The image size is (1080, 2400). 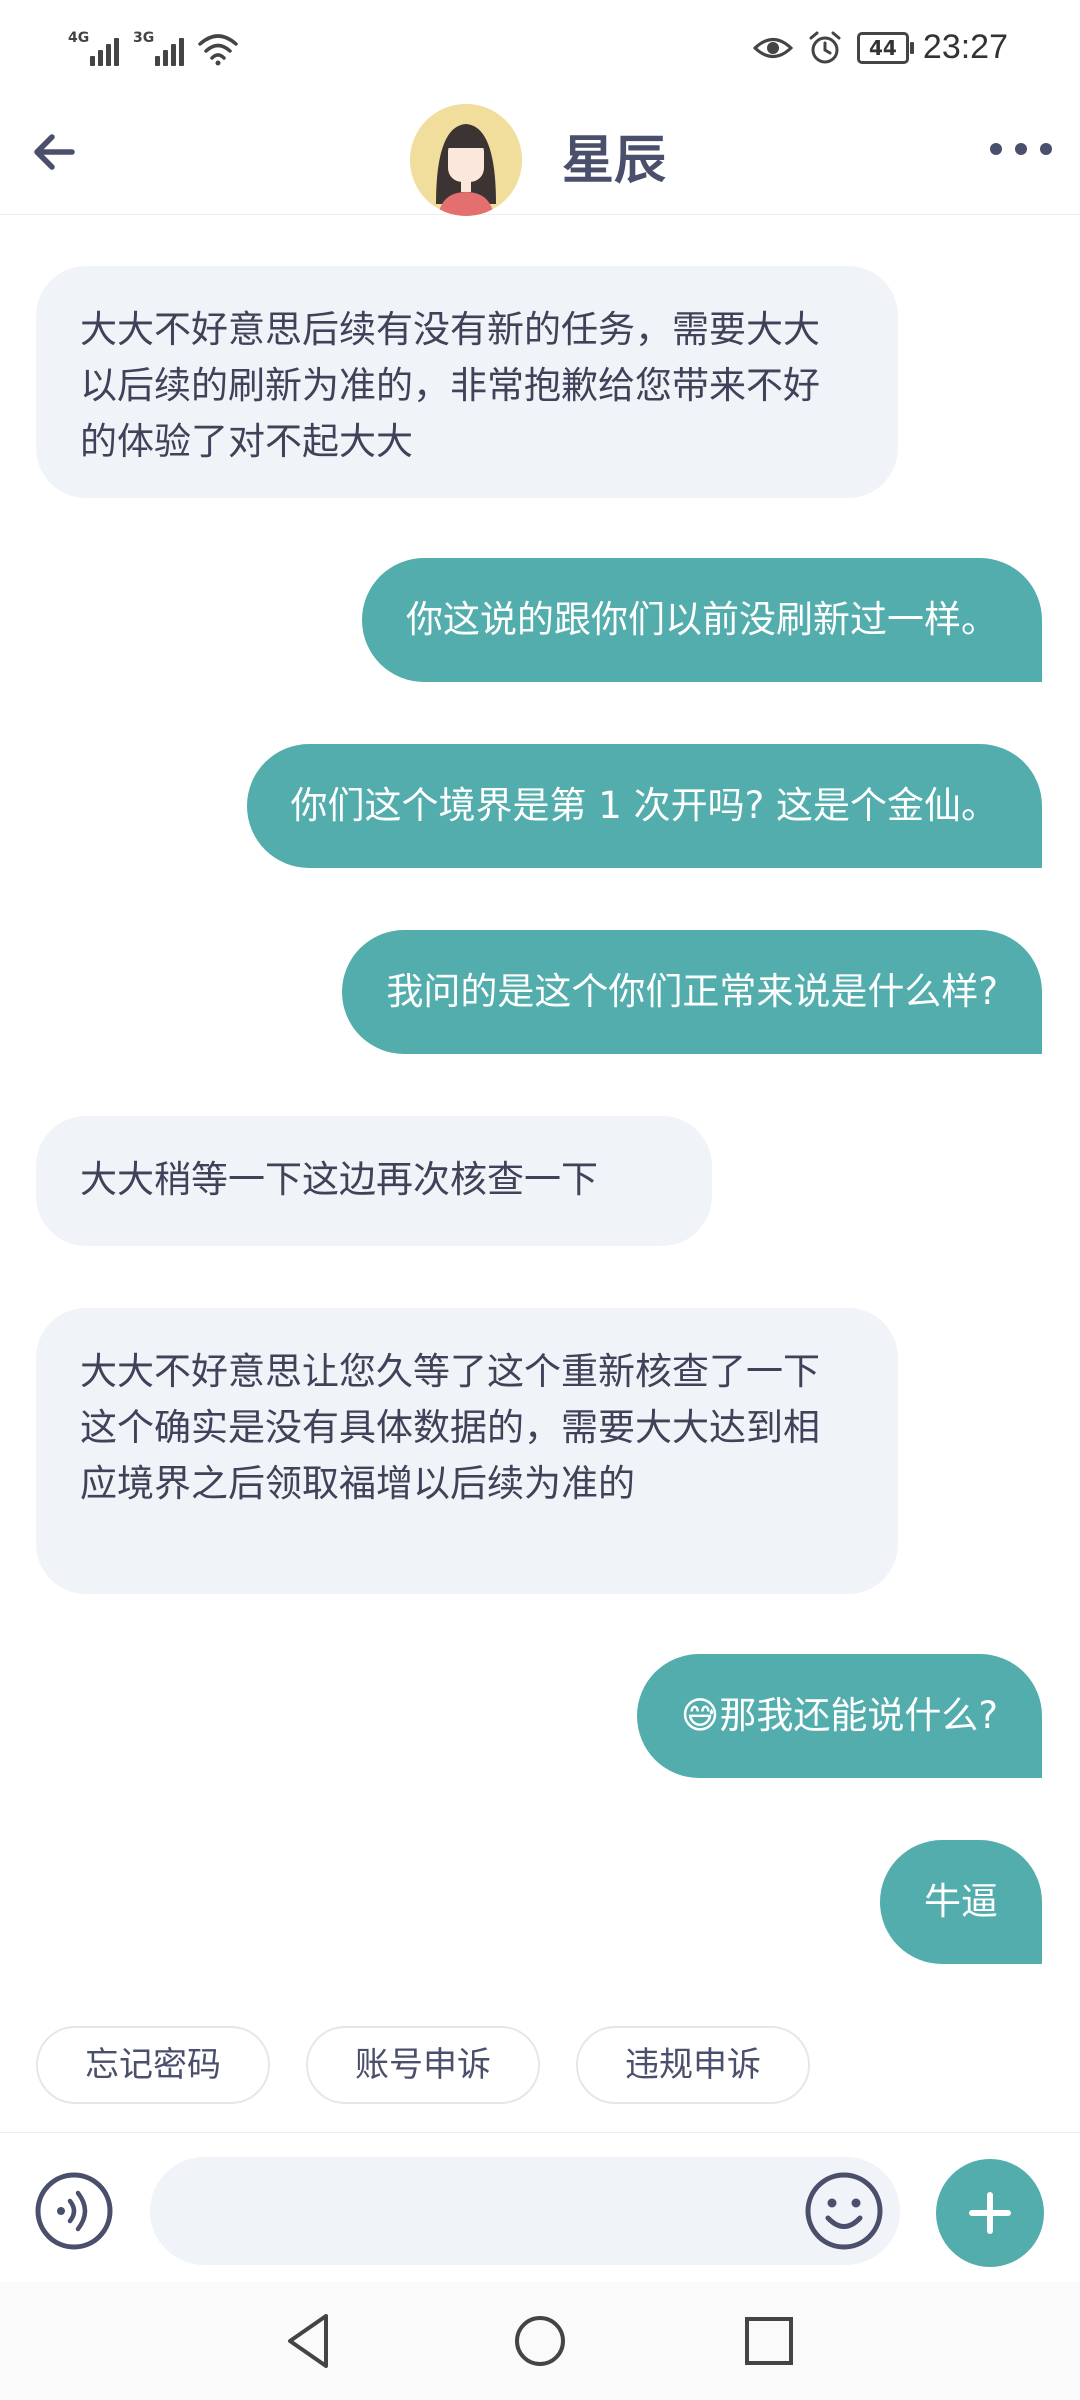 What do you see at coordinates (885, 47) in the screenshot?
I see `battery-icon: 44` at bounding box center [885, 47].